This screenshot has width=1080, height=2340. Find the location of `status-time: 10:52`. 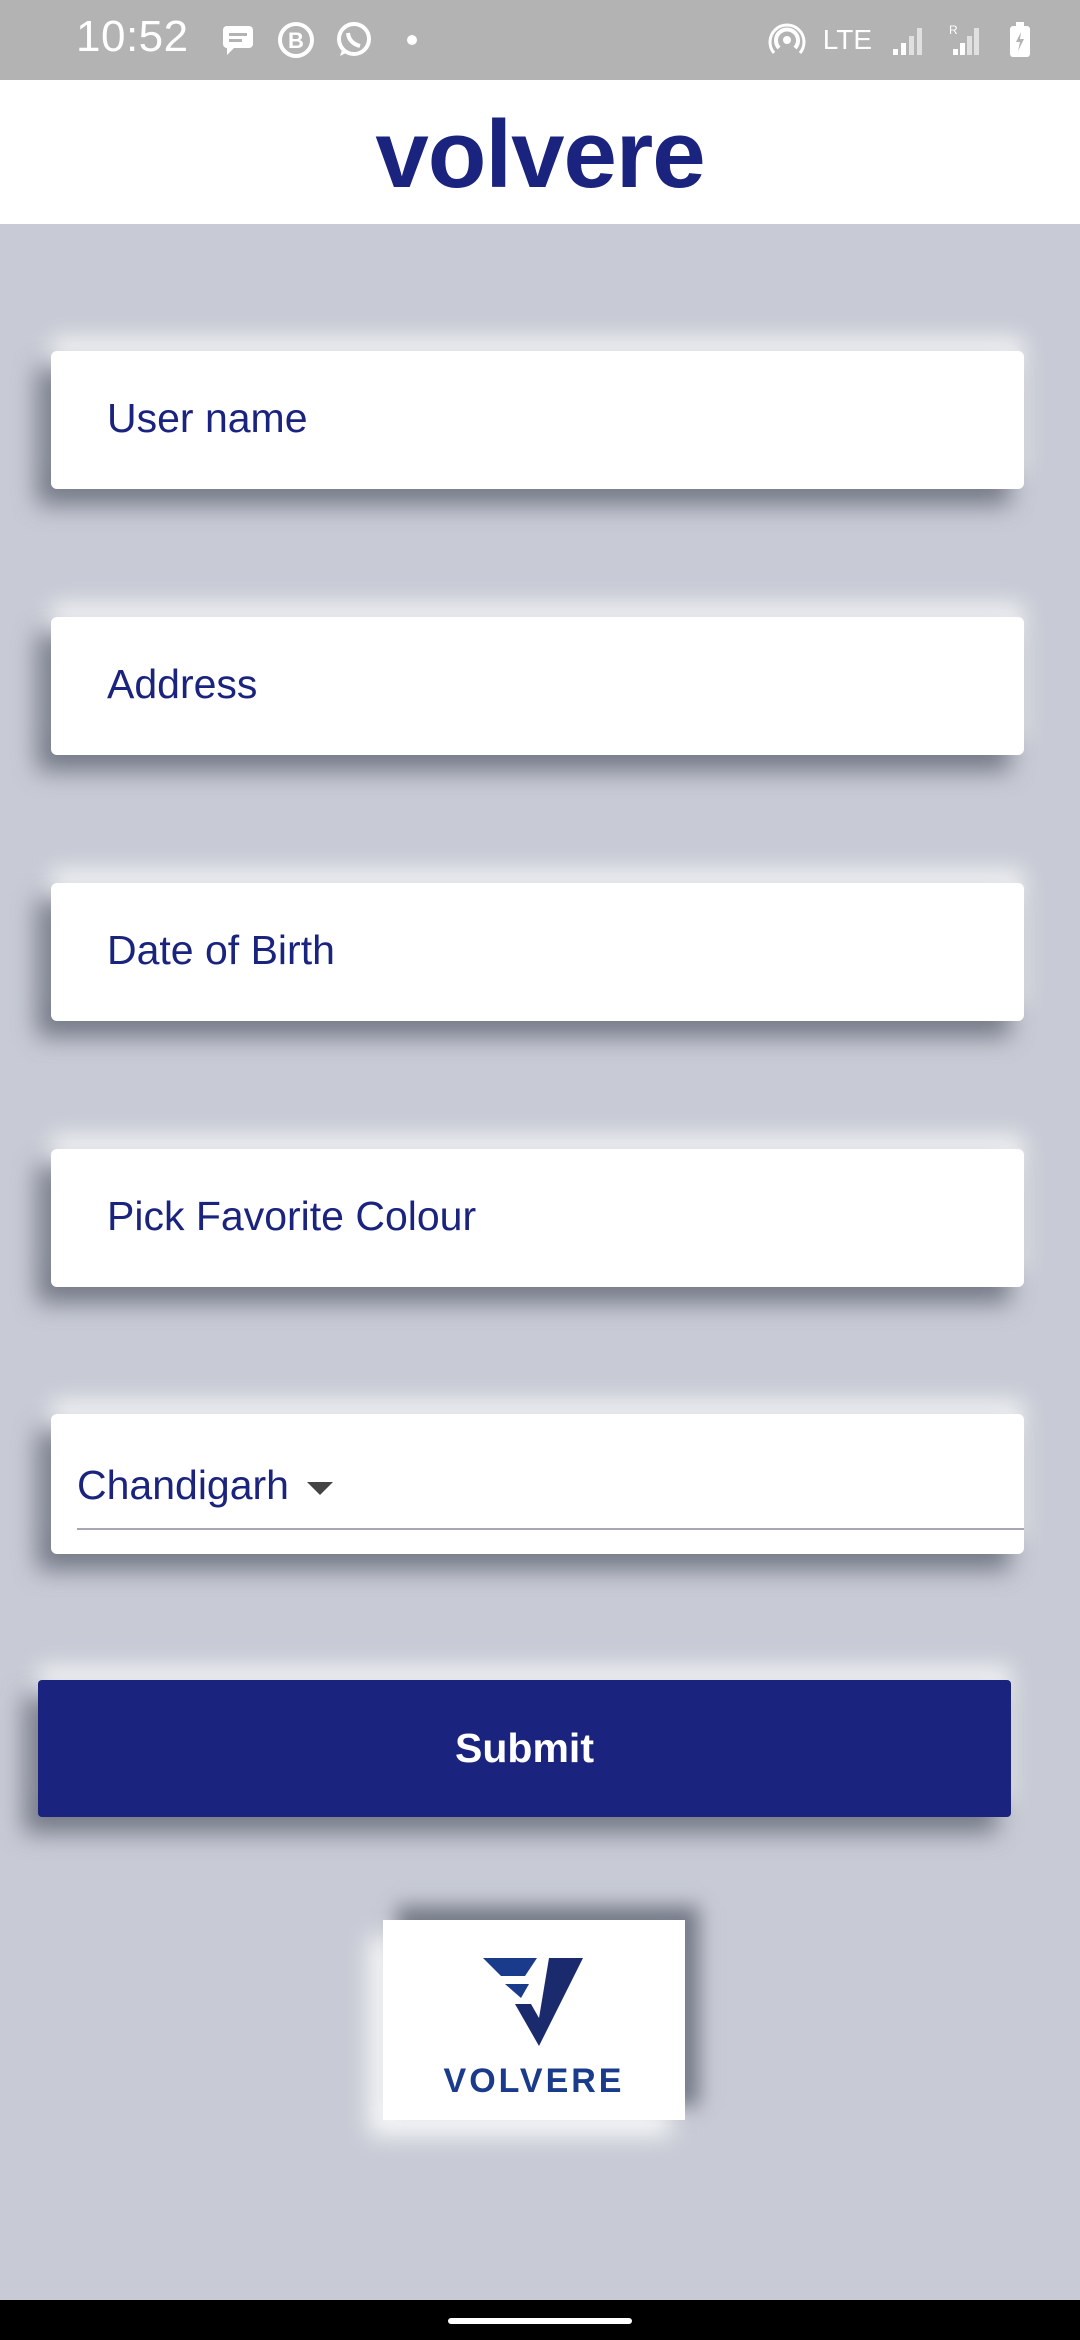

status-time: 10:52 is located at coordinates (132, 36).